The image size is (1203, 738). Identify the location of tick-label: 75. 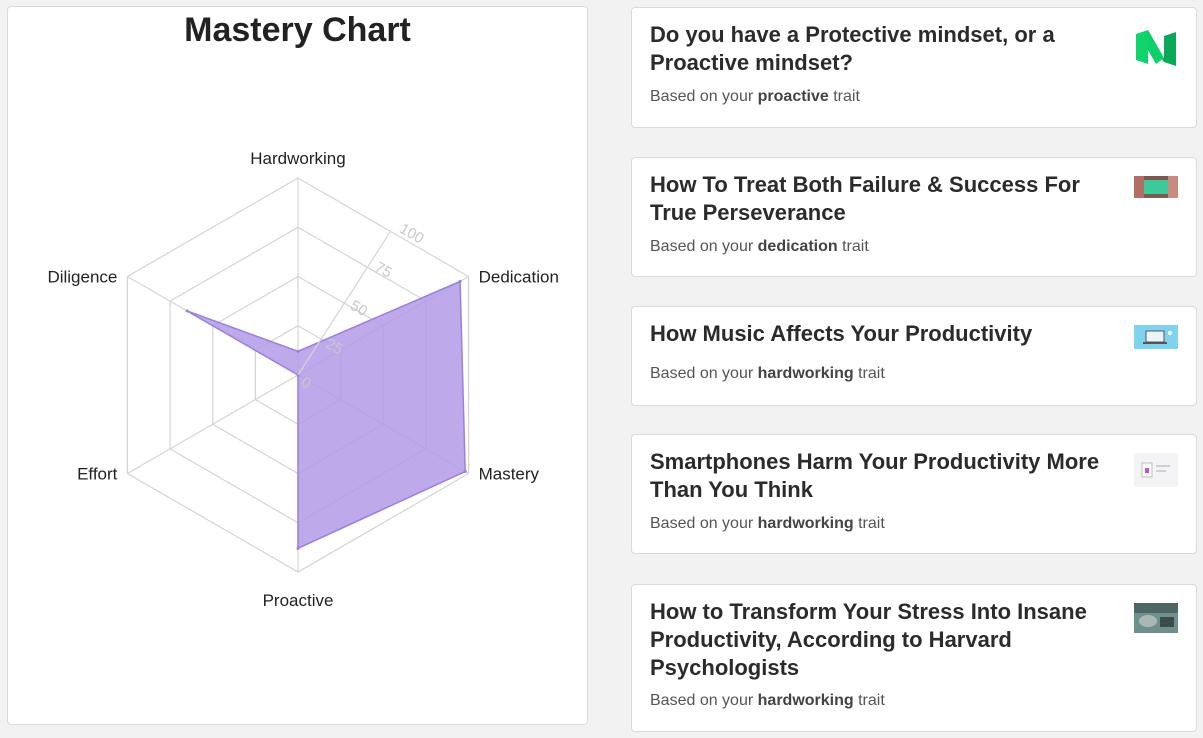
(383, 270).